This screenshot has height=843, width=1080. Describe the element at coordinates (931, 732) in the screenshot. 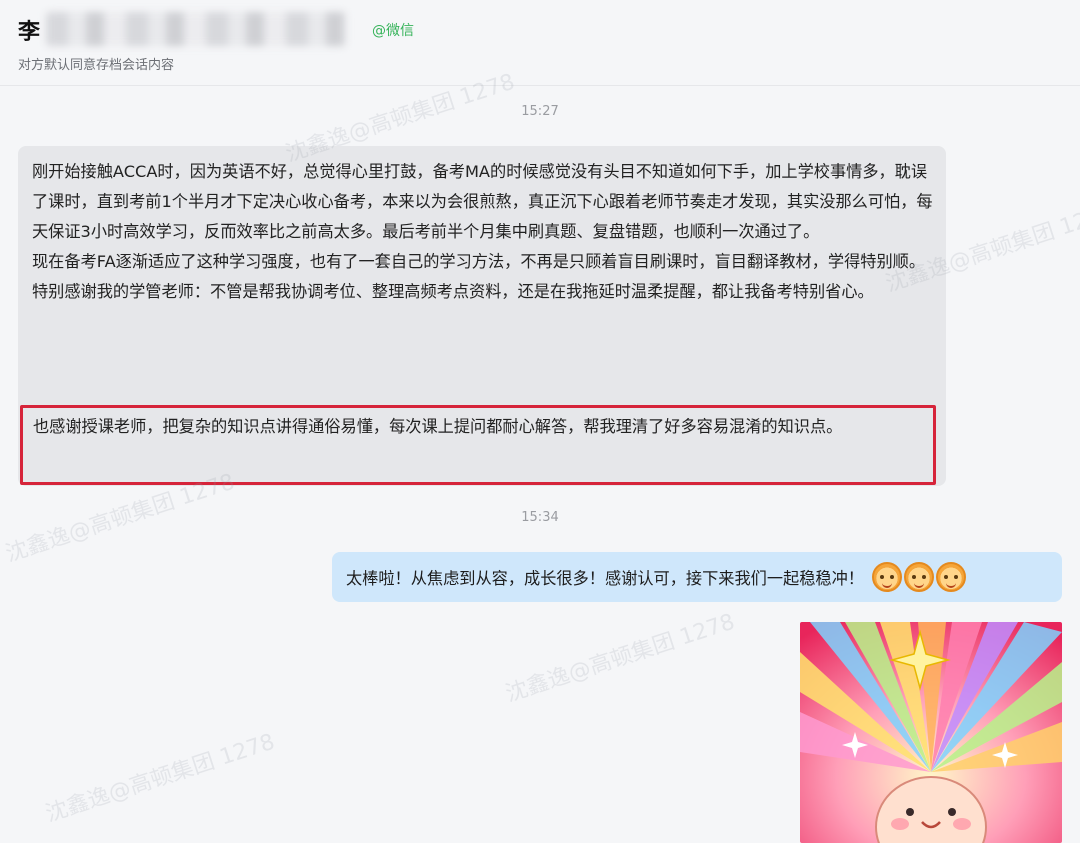

I see `rainbow-burst-sticker` at that location.